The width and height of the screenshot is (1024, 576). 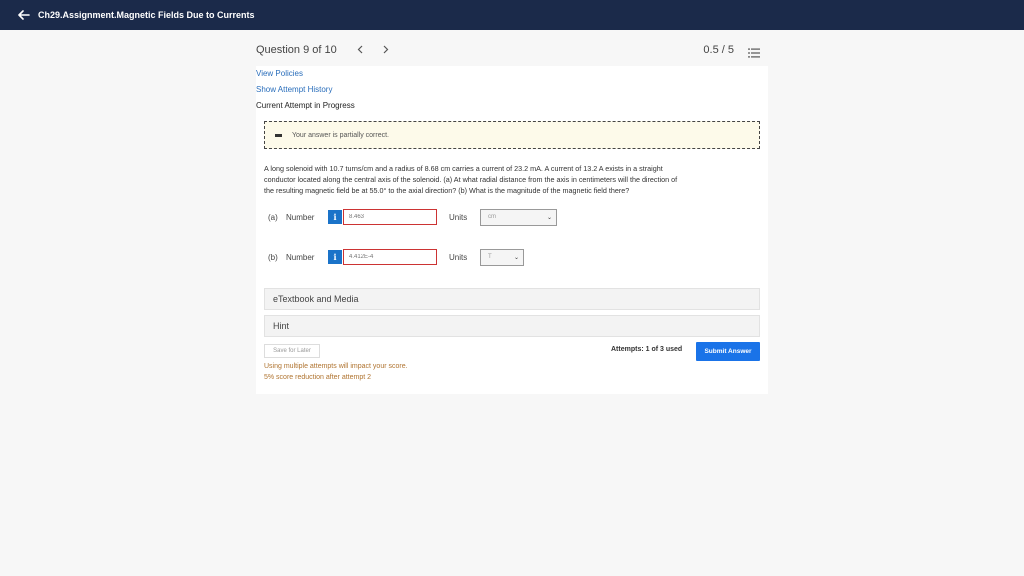 I want to click on arrow-left-icon, so click(x=26, y=15).